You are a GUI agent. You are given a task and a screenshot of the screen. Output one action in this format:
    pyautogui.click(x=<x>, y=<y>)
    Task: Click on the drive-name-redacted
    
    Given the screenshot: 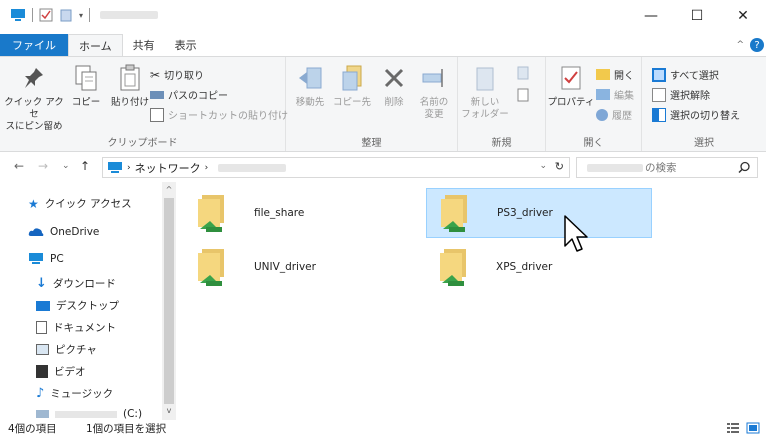 What is the action you would take?
    pyautogui.click(x=86, y=414)
    